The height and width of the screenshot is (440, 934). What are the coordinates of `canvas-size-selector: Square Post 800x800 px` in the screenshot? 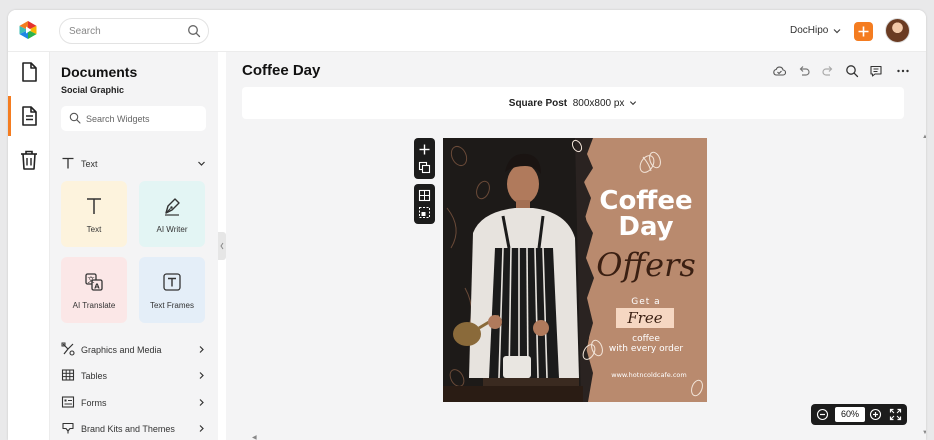 It's located at (573, 103).